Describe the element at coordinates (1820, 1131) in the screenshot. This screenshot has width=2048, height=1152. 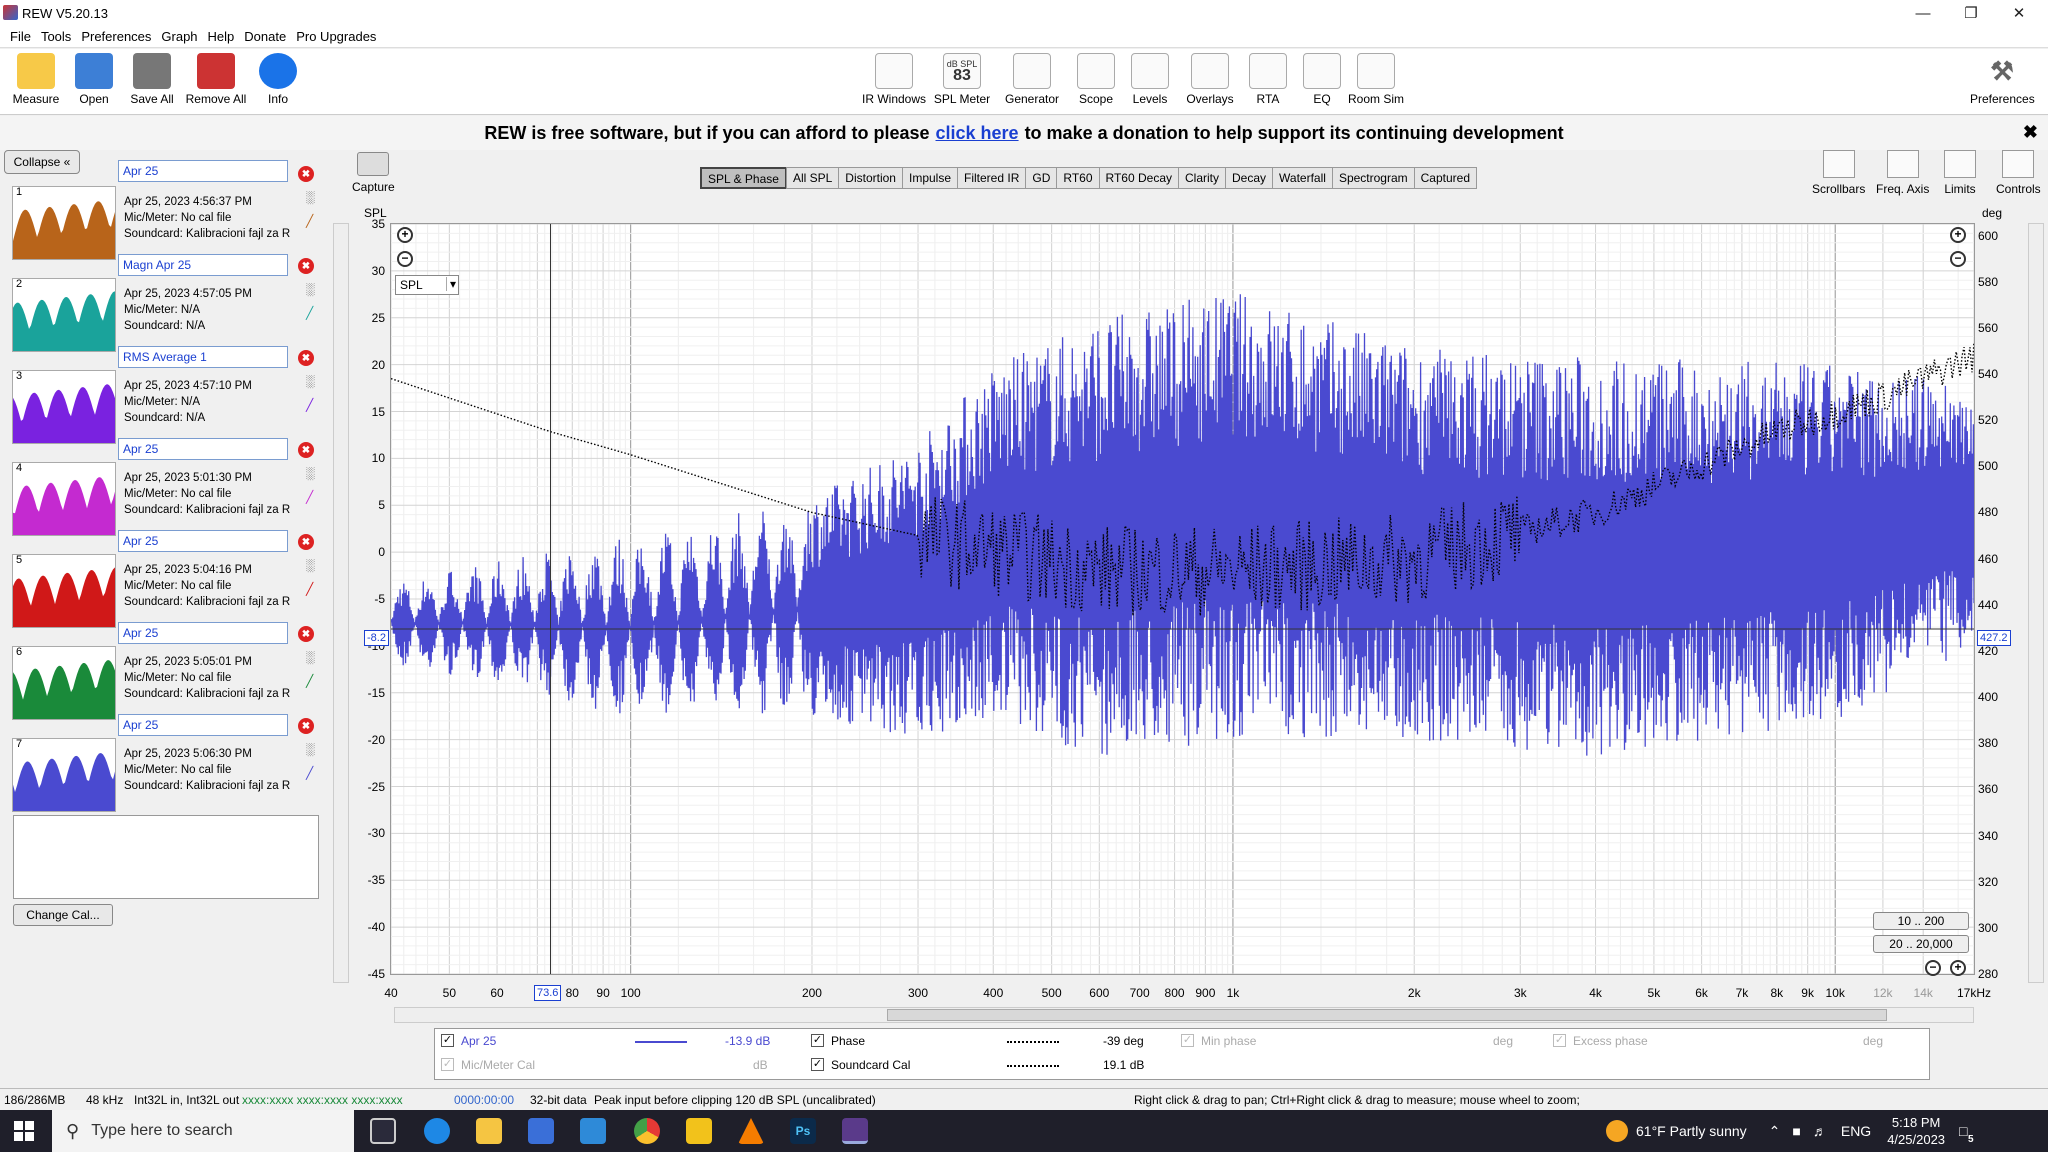
I see `speaker-icon: ♬` at that location.